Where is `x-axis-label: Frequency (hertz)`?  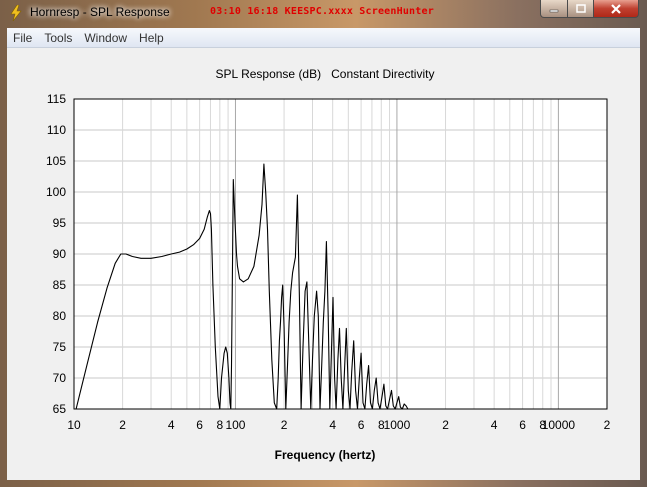 x-axis-label: Frequency (hertz) is located at coordinates (325, 455).